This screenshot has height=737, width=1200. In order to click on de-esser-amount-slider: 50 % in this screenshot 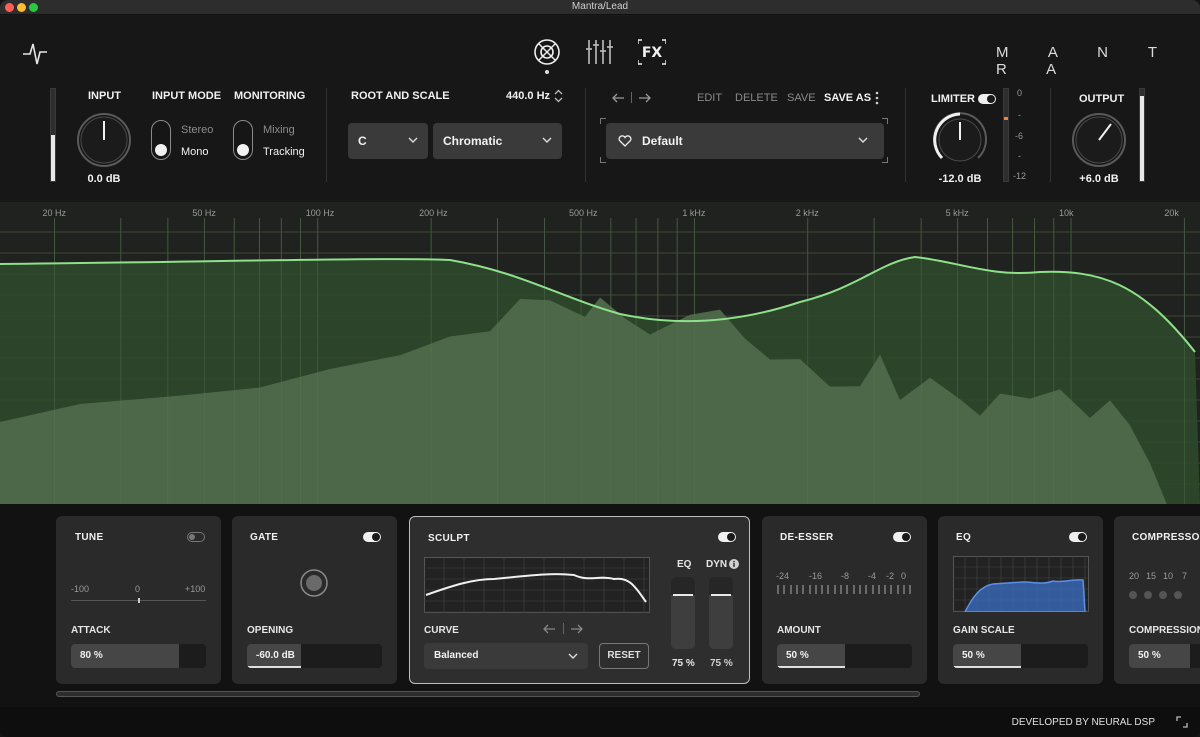, I will do `click(844, 656)`.